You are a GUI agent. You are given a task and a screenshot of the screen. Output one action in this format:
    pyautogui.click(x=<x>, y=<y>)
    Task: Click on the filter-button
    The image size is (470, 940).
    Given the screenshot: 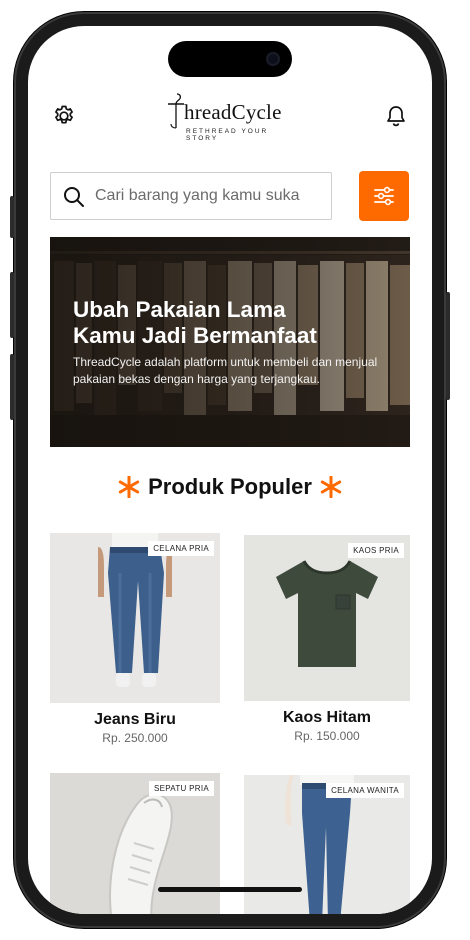 What is the action you would take?
    pyautogui.click(x=384, y=196)
    